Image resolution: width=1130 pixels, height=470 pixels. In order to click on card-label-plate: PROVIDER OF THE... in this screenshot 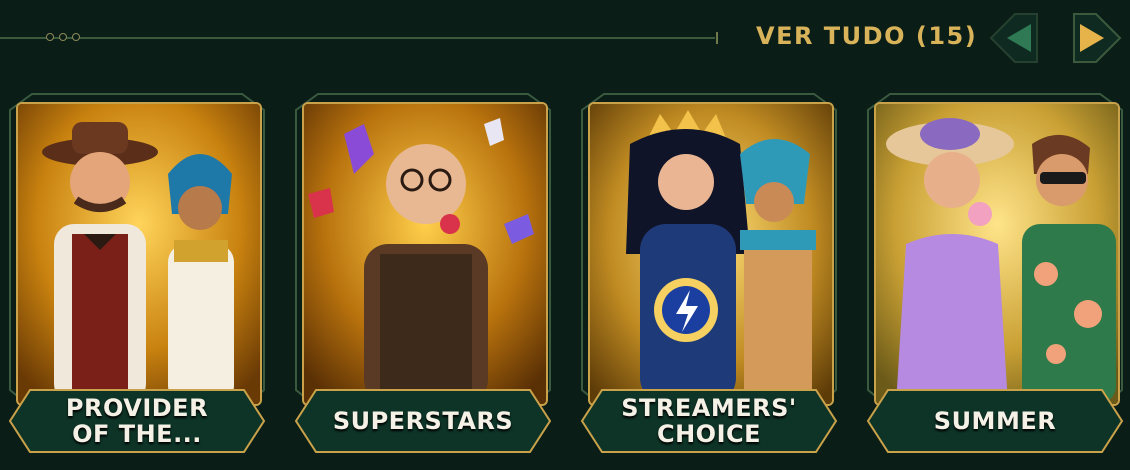, I will do `click(137, 421)`.